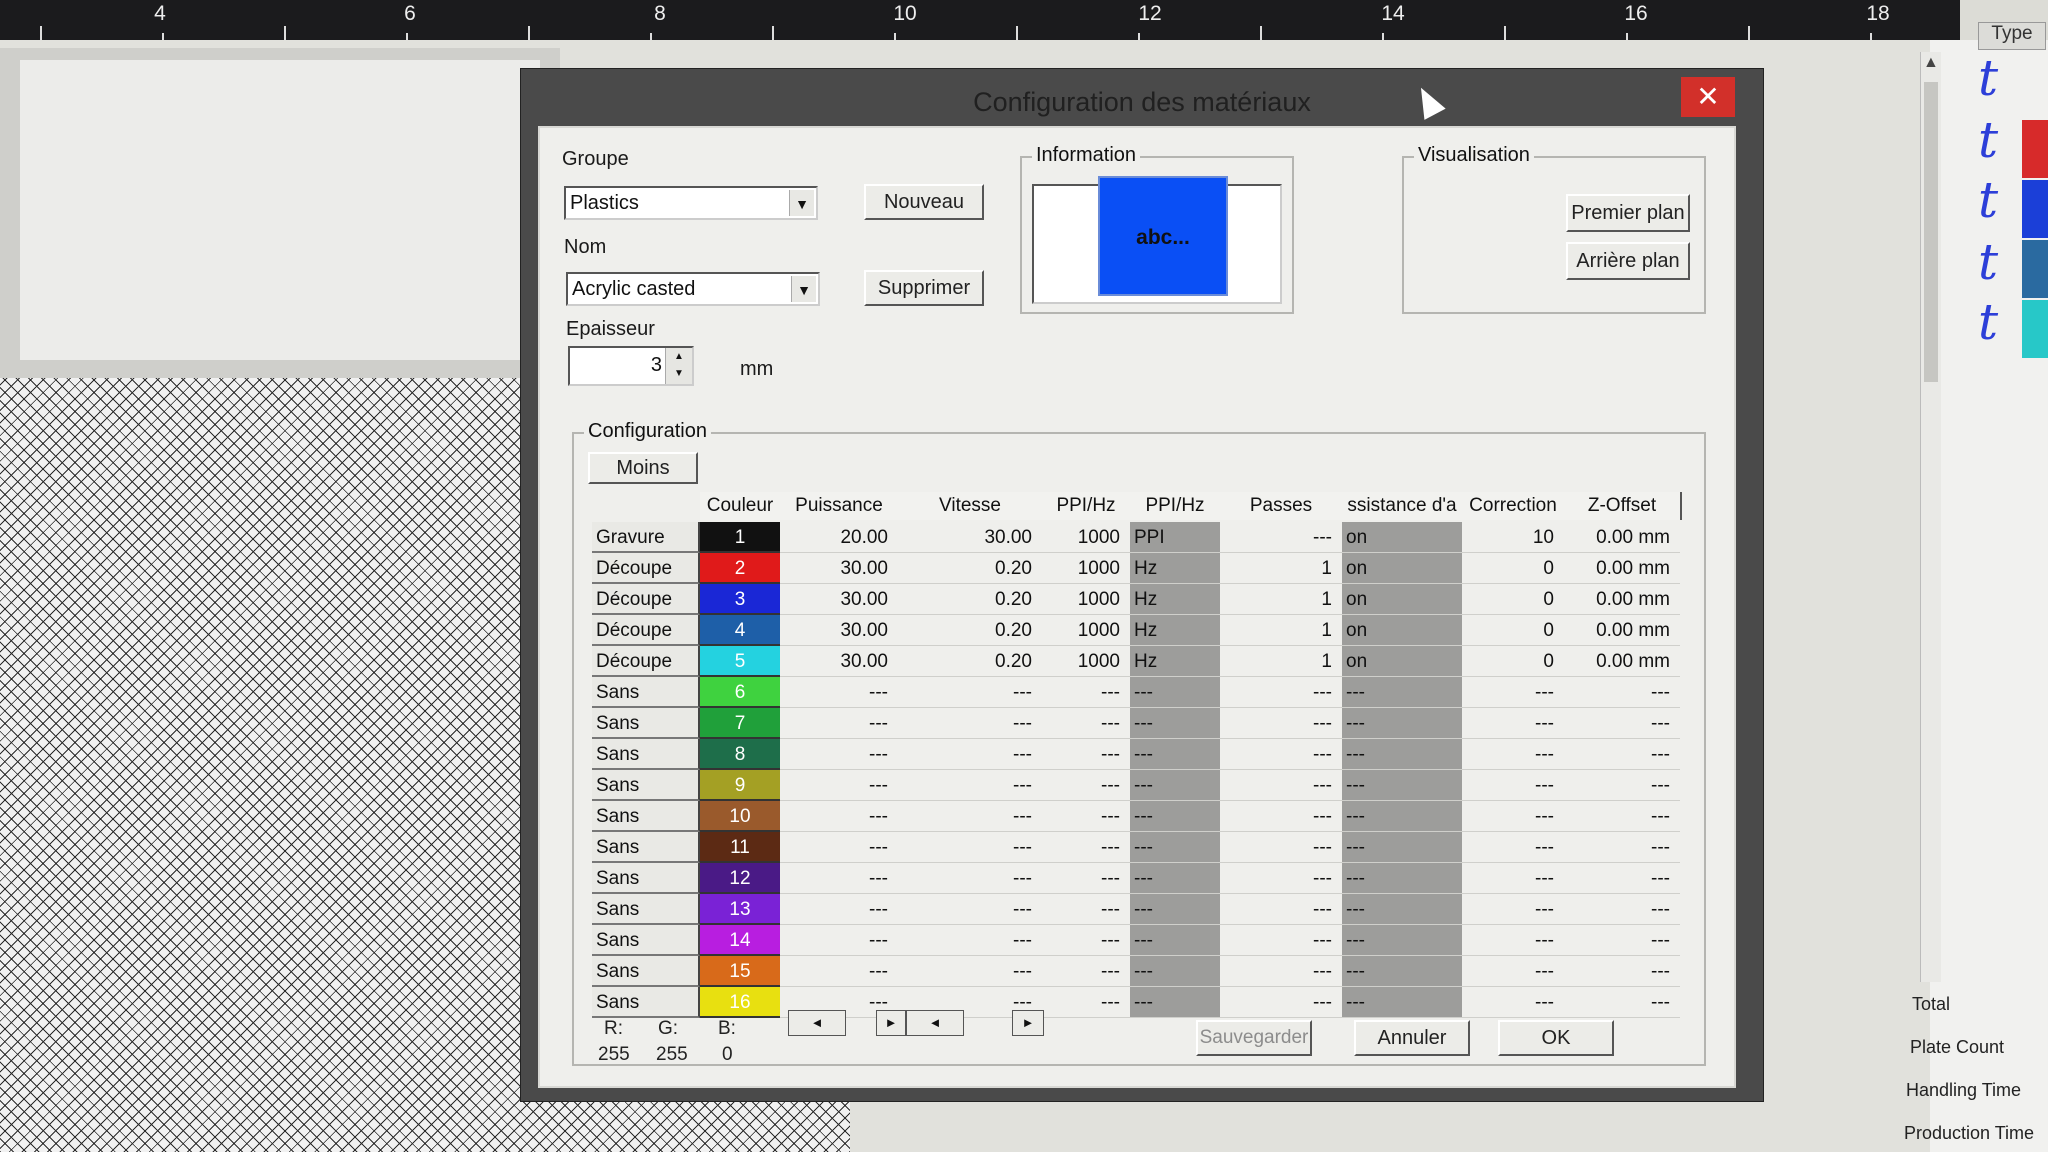 This screenshot has width=2048, height=1152. What do you see at coordinates (691, 203) in the screenshot?
I see `groupe-select: Plastics ▼` at bounding box center [691, 203].